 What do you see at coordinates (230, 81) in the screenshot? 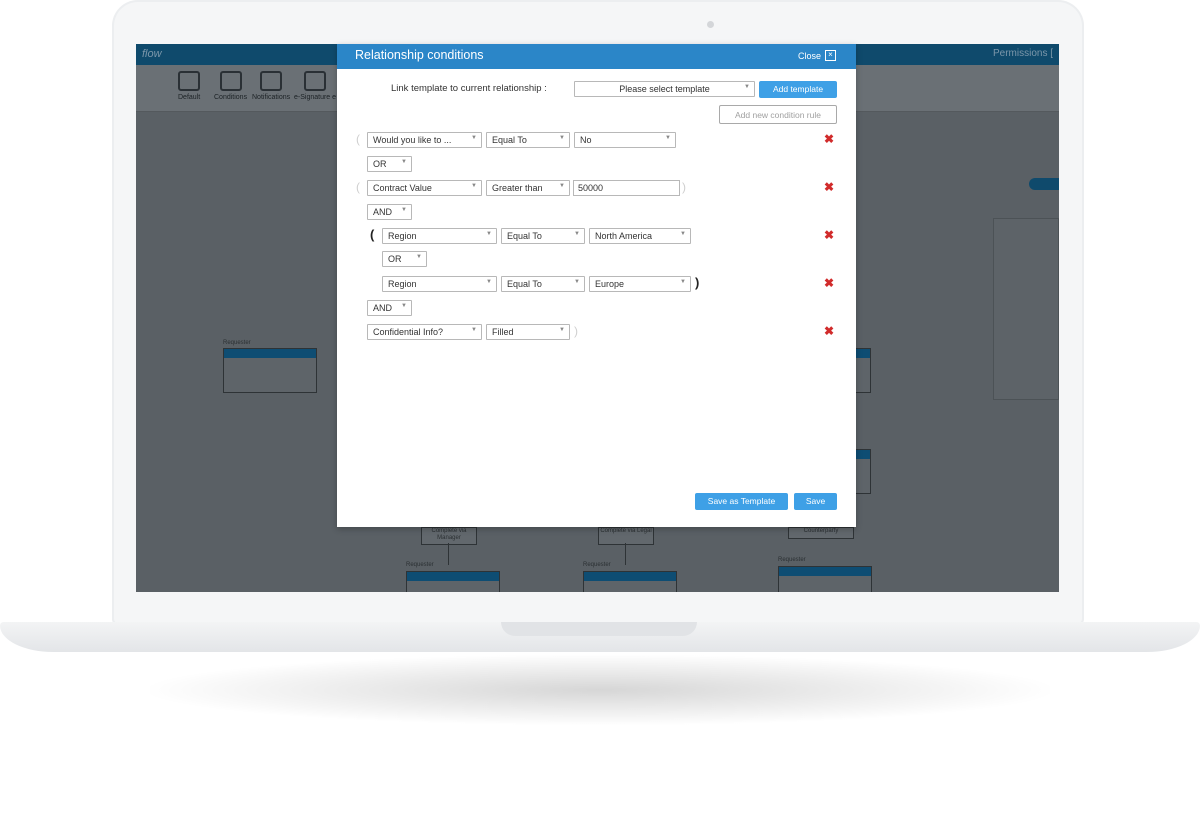
I see `conditions-icon` at bounding box center [230, 81].